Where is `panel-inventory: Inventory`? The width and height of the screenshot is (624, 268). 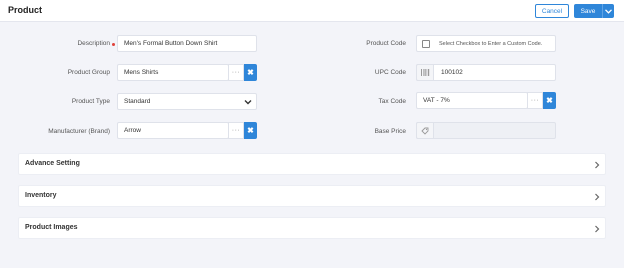
panel-inventory: Inventory is located at coordinates (312, 196).